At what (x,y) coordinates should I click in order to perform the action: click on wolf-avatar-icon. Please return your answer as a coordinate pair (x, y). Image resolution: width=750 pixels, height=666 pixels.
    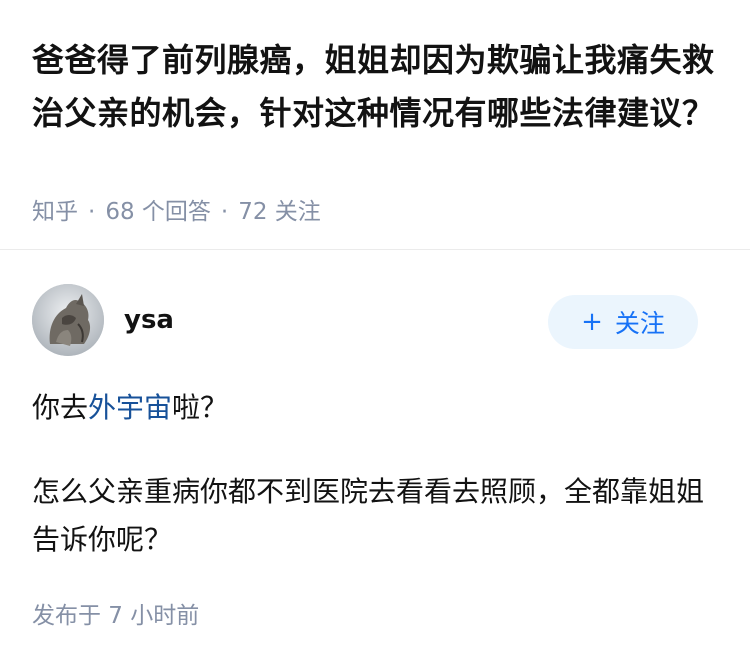
    Looking at the image, I should click on (68, 320).